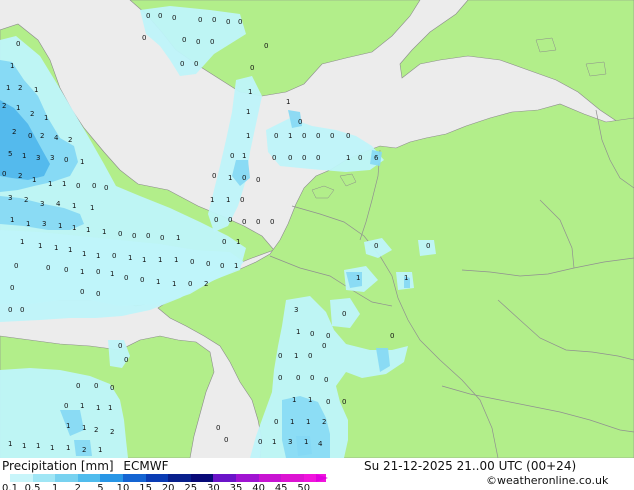 This screenshot has width=634, height=490. Describe the element at coordinates (10, 486) in the screenshot. I see `legend-tick-label: 0.1` at that location.